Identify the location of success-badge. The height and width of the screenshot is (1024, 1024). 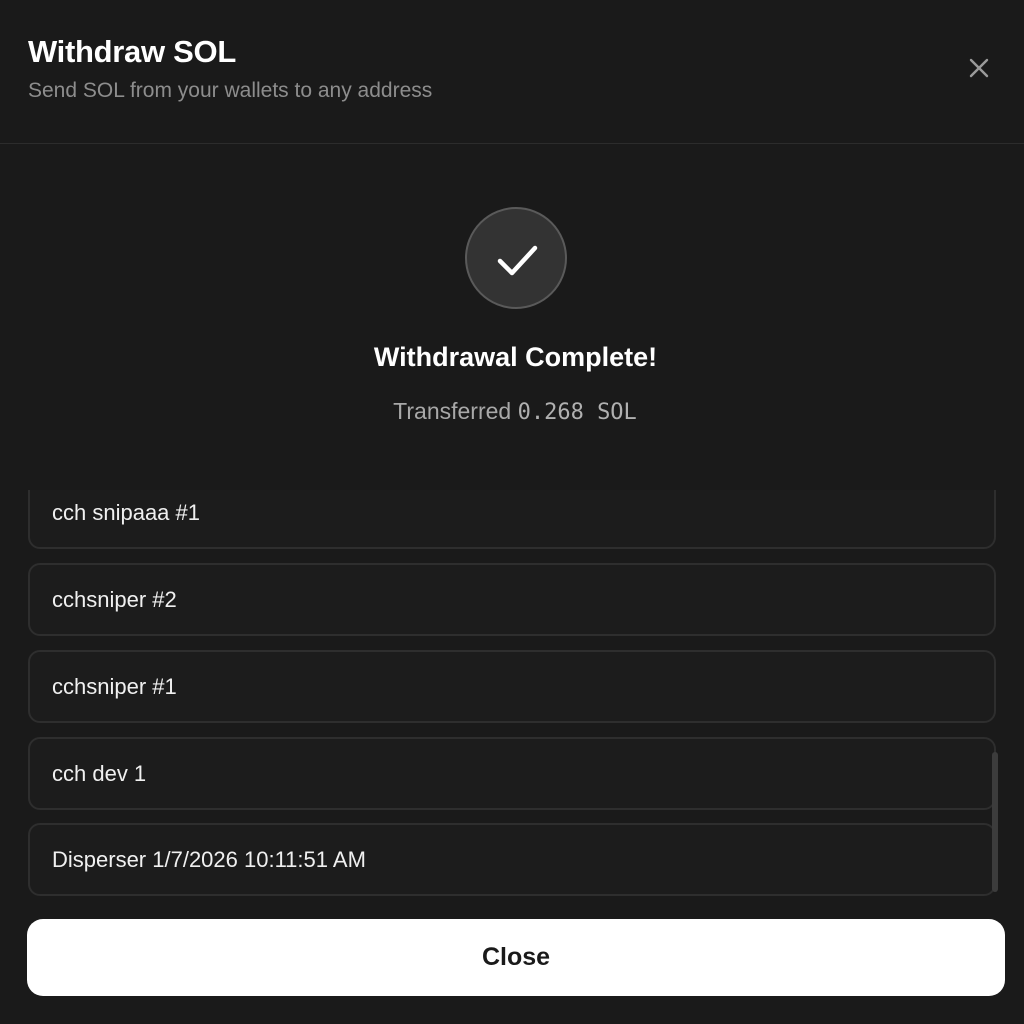
(516, 258).